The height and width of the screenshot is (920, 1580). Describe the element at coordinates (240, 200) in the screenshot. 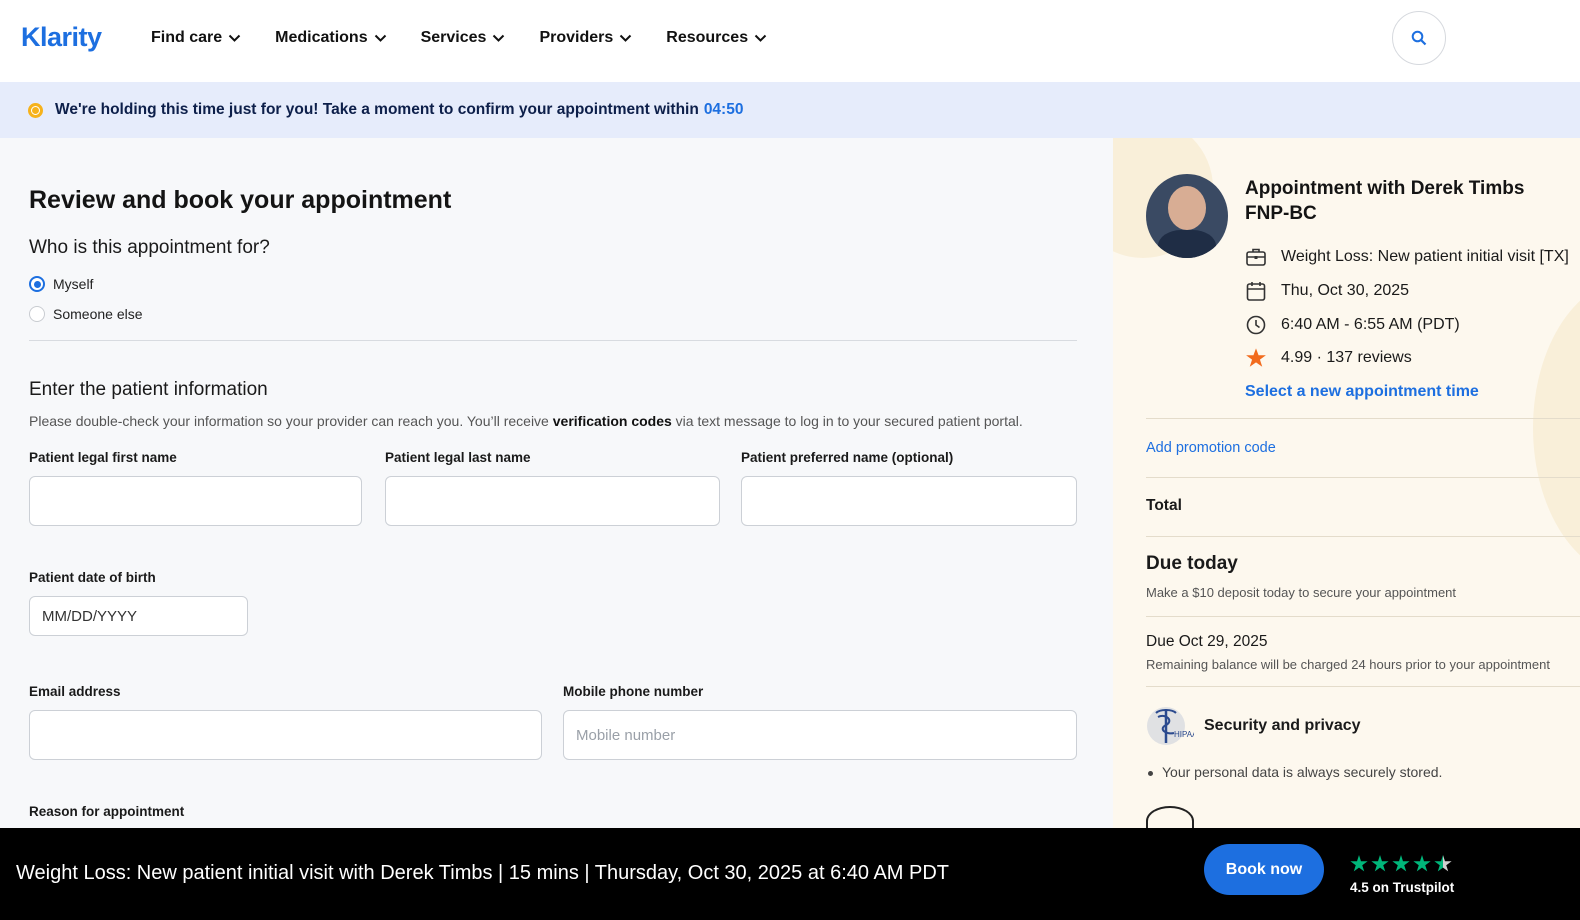

I see `page-title: Review and book your appointment` at that location.